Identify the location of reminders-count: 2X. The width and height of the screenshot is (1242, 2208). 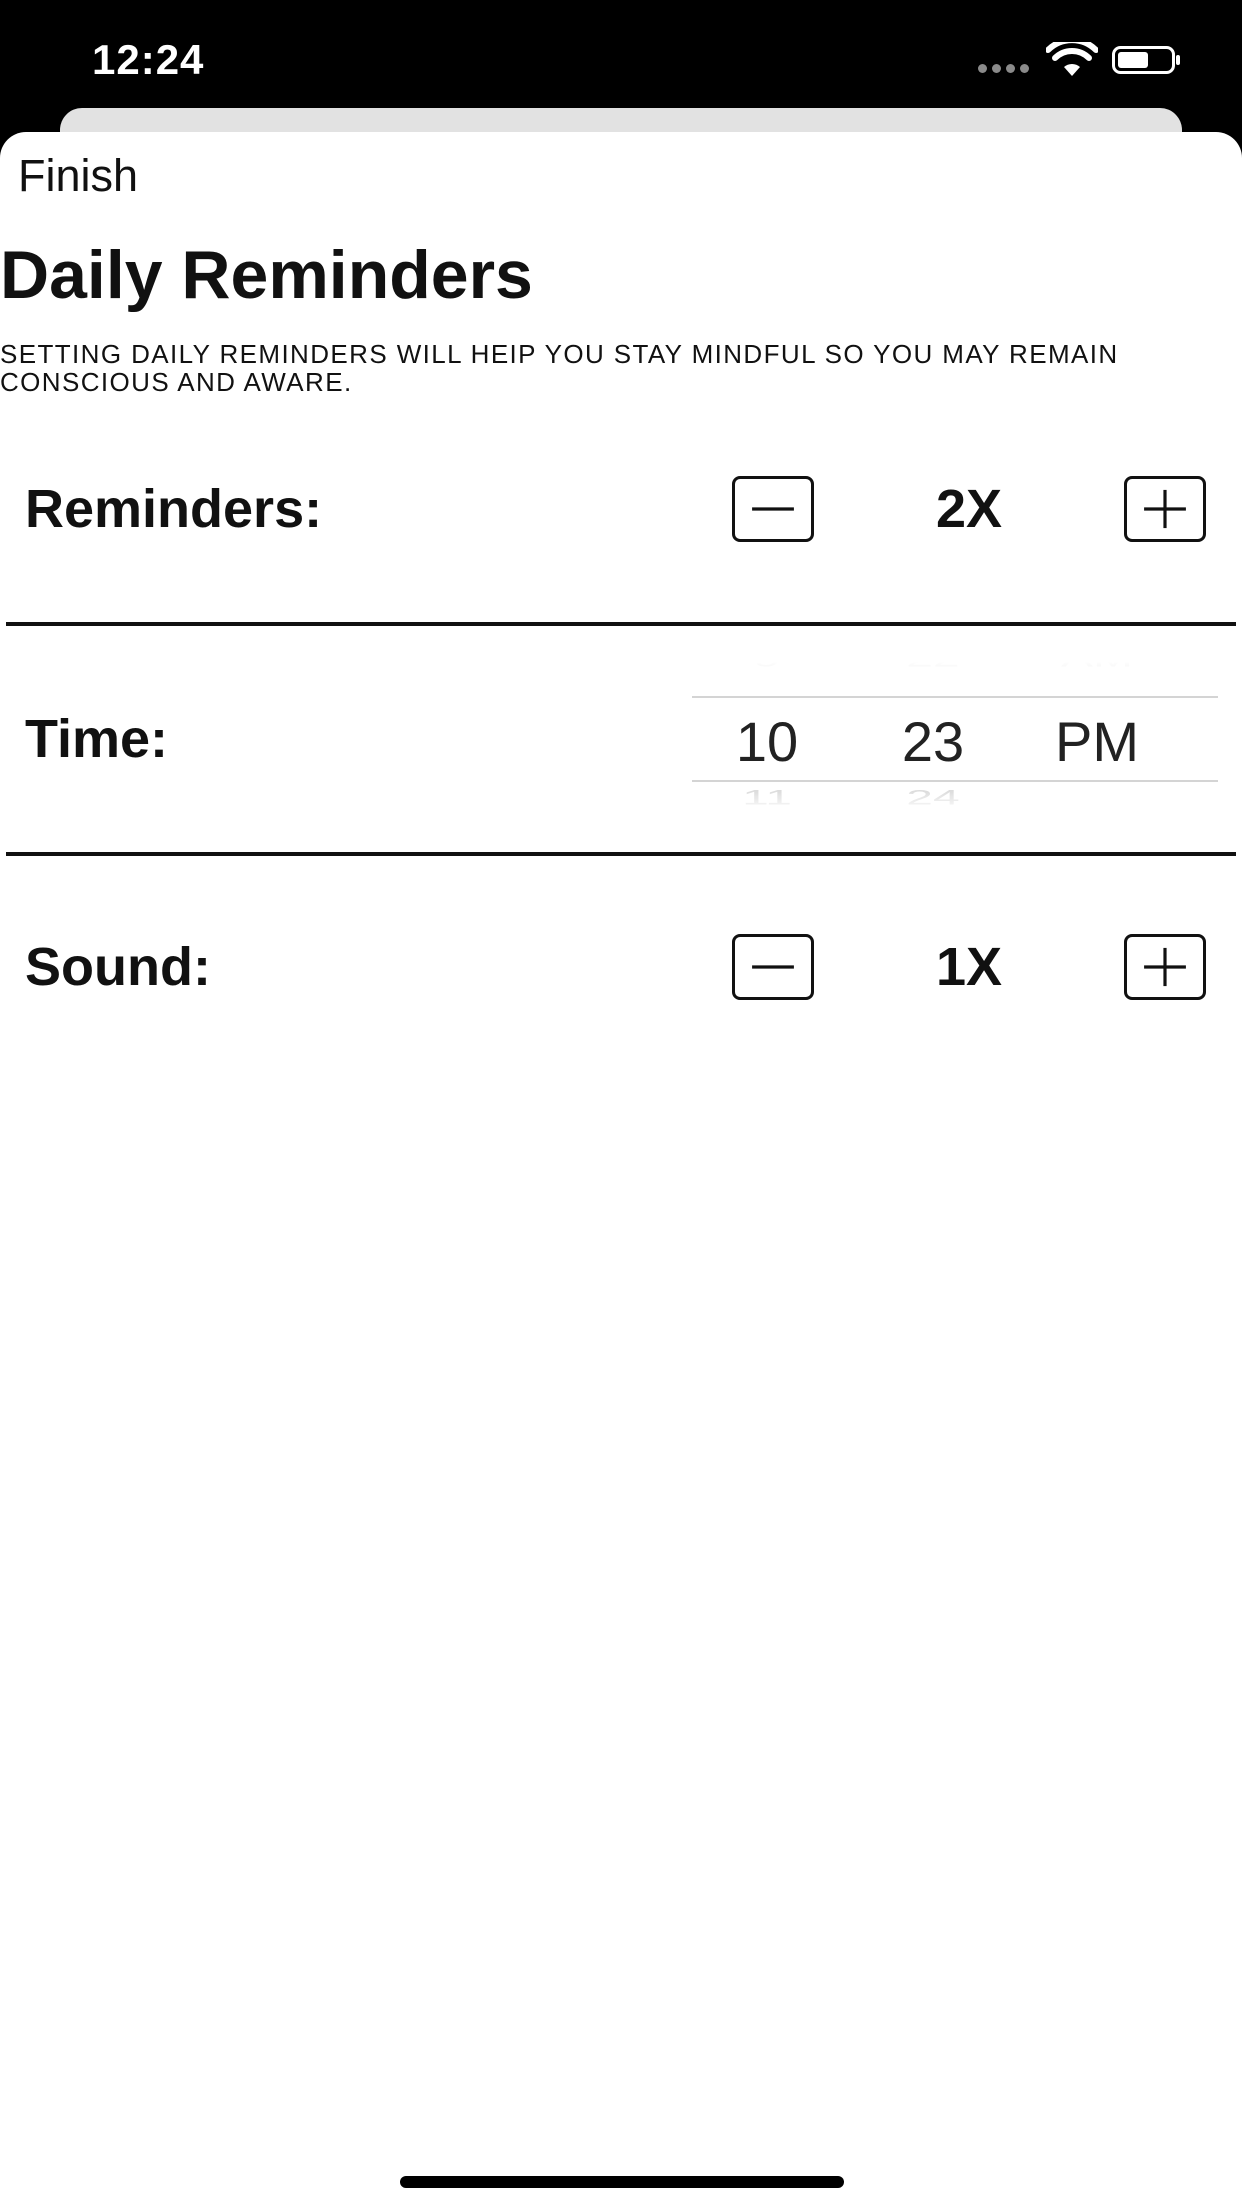
(969, 509).